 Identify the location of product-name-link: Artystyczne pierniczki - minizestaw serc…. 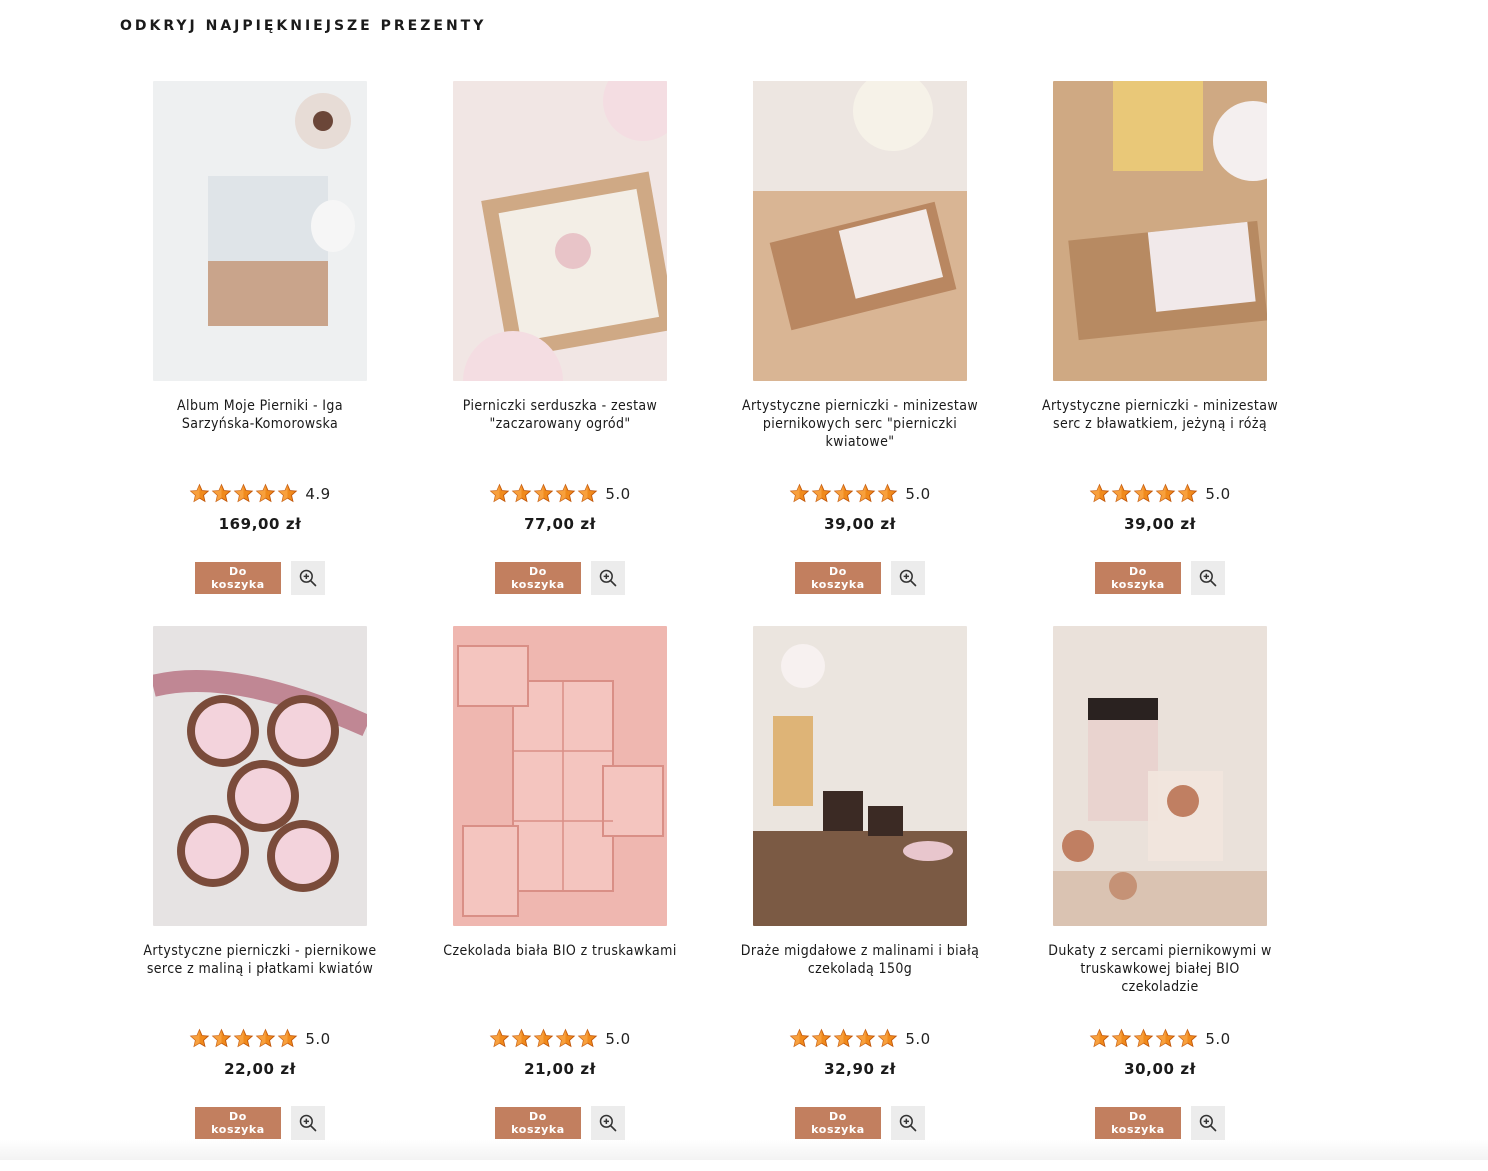
(1160, 415).